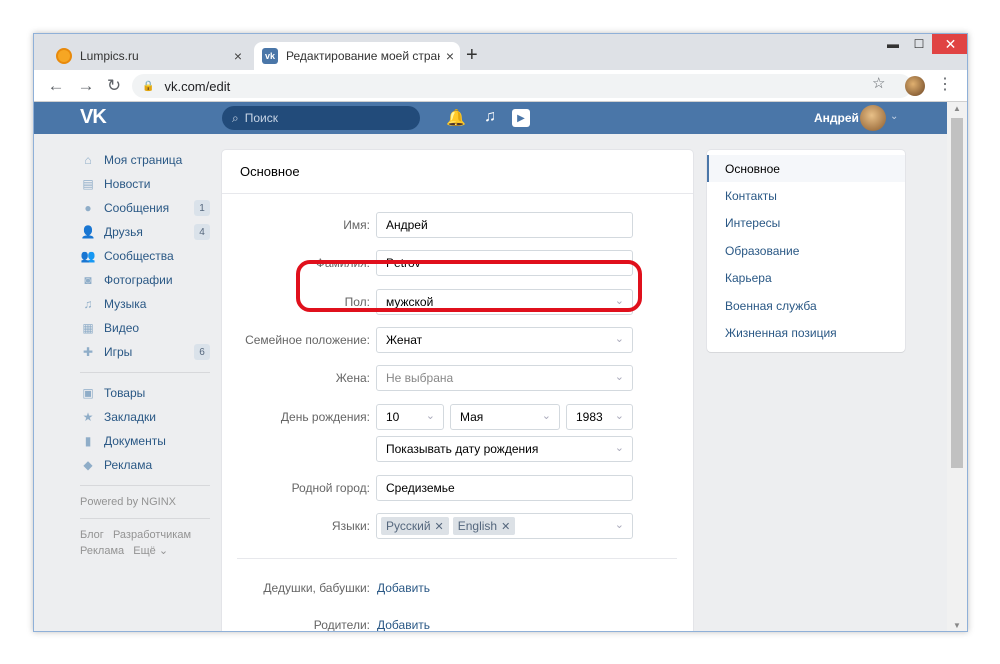 The image size is (1000, 664). I want to click on sidebar-item-video: ▦ Видео, so click(145, 328).